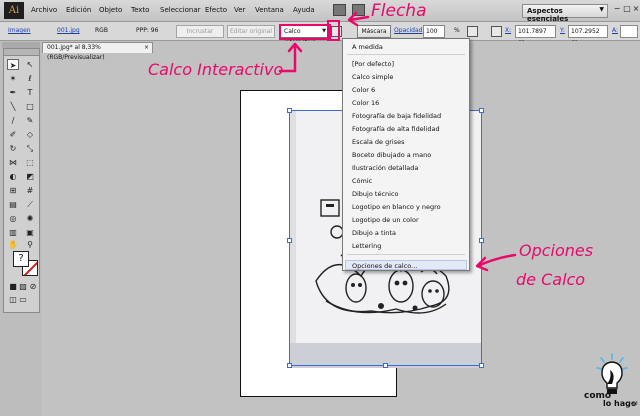 This screenshot has width=640, height=416. I want to click on menu-texto: Texto, so click(140, 10).